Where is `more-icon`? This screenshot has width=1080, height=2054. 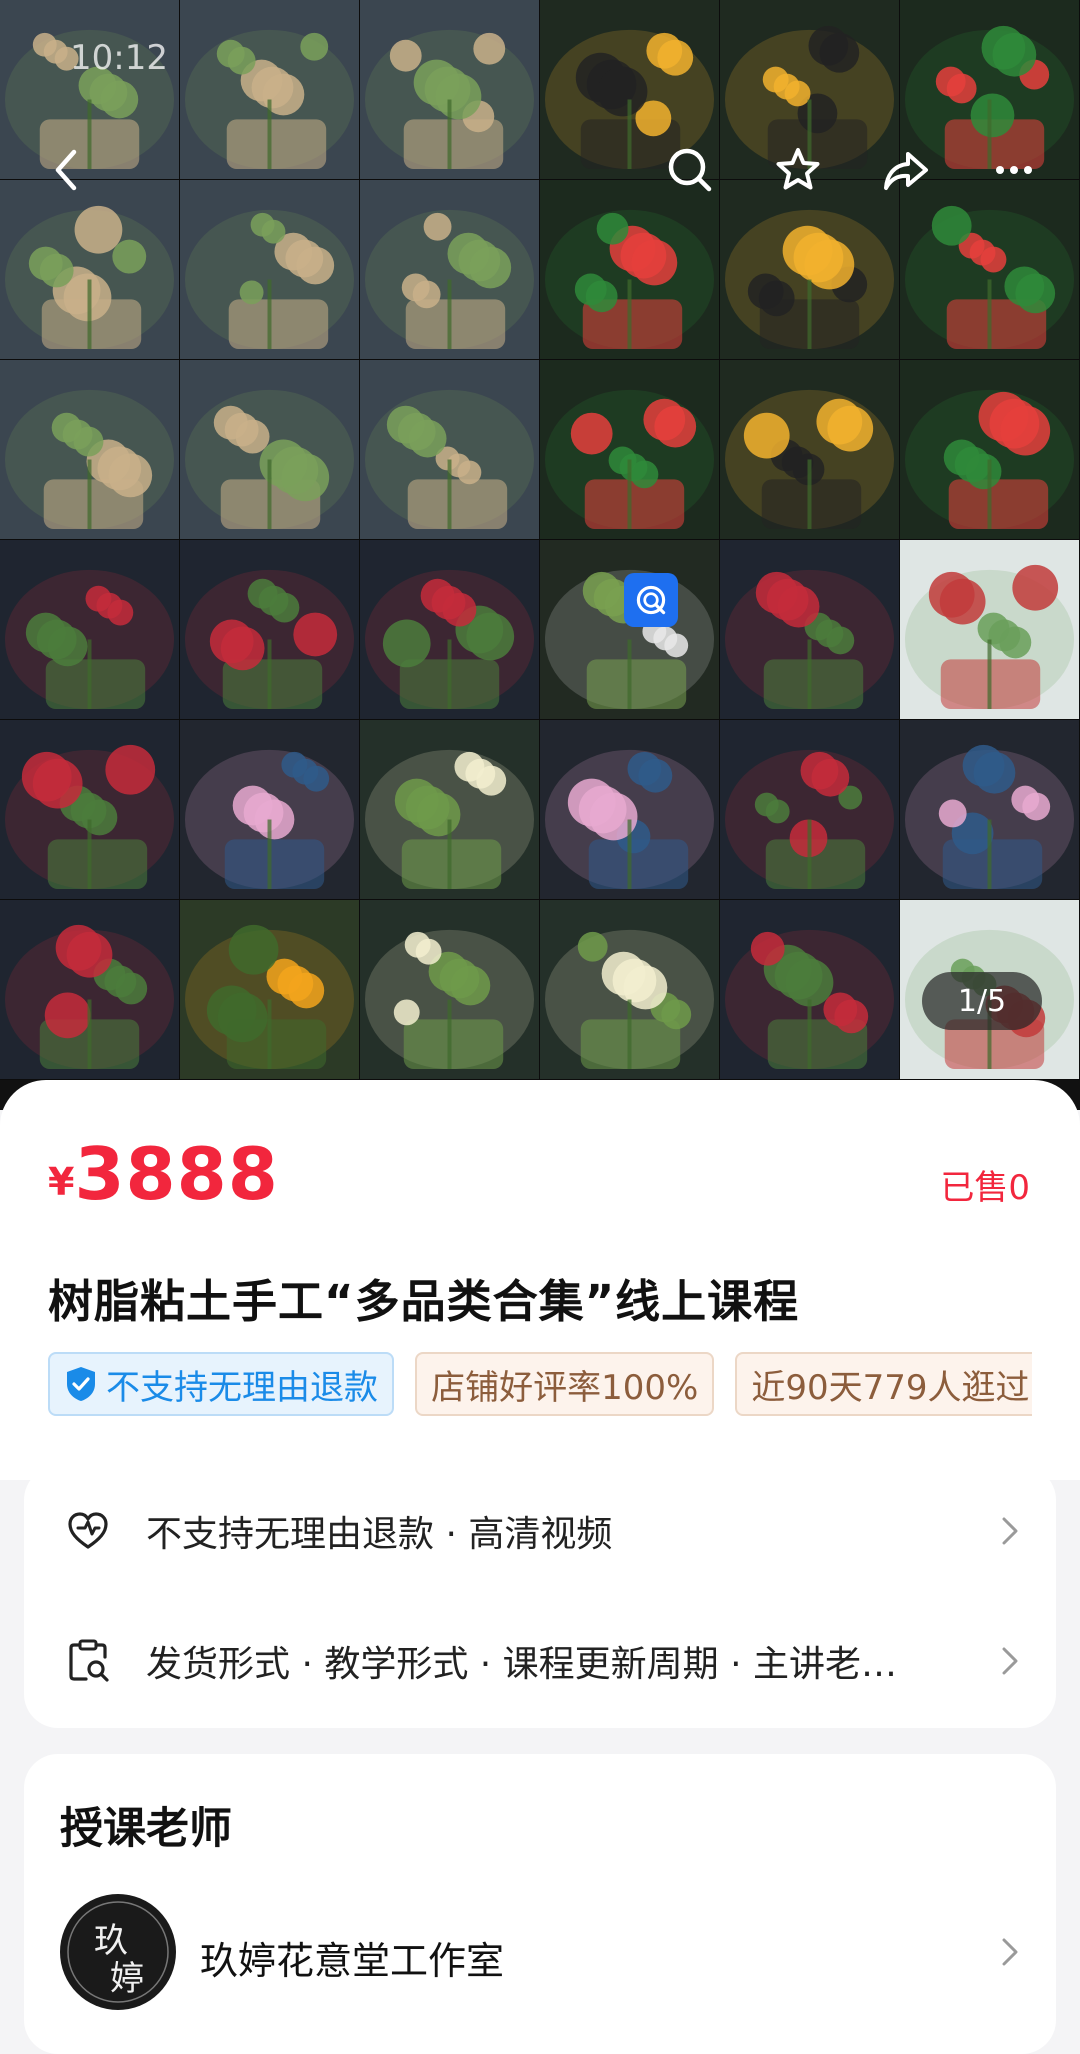
more-icon is located at coordinates (1014, 170).